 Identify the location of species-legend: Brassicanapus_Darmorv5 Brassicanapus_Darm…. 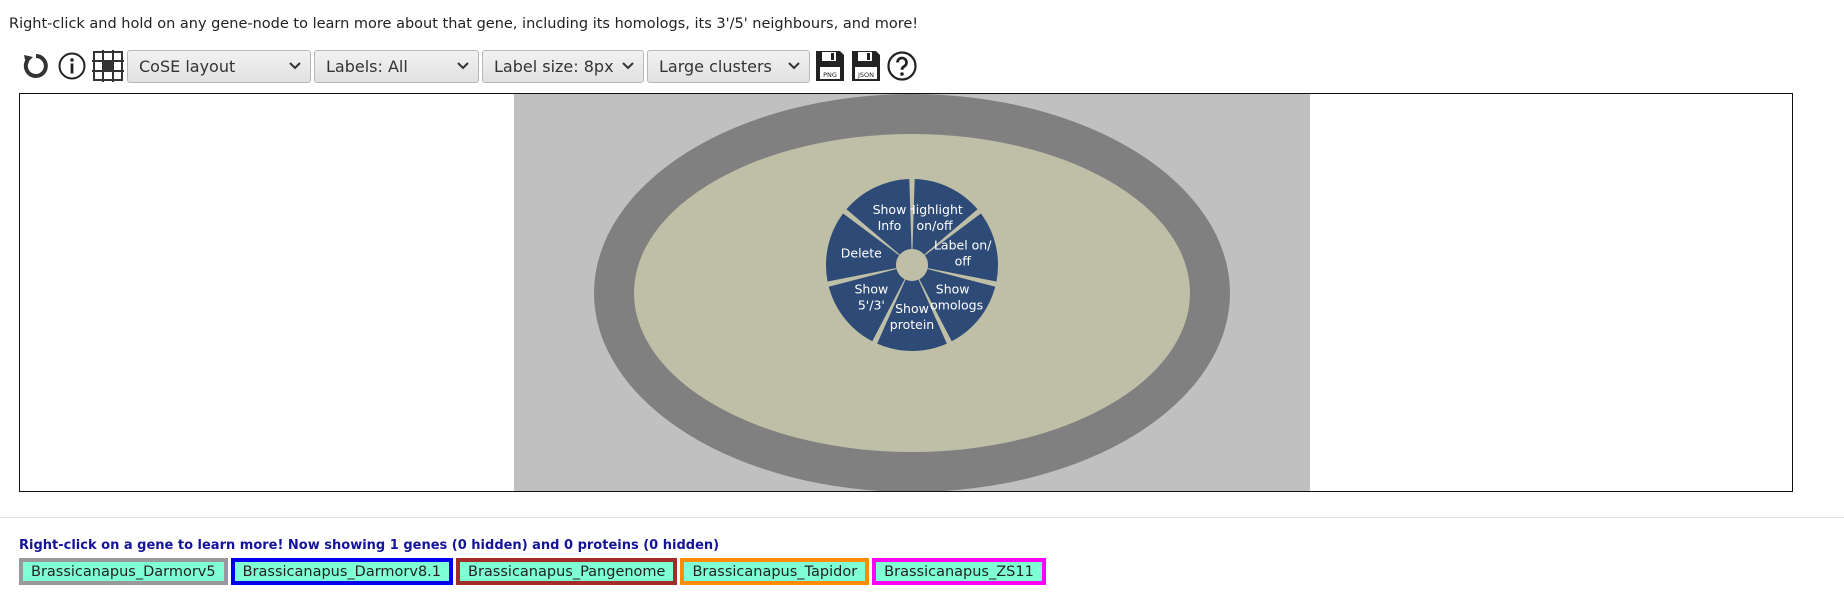
(534, 571).